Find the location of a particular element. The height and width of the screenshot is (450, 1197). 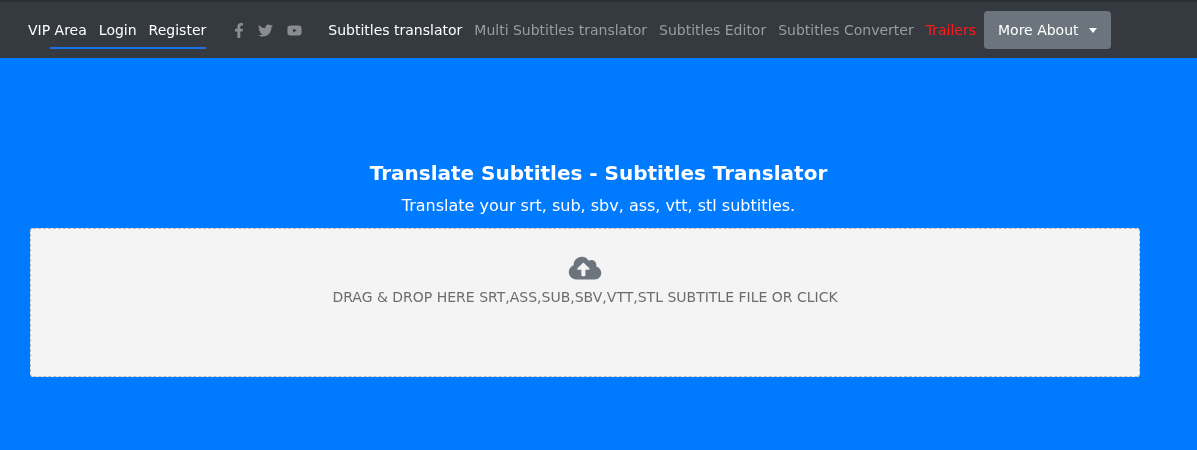

nav-link: Trailers is located at coordinates (950, 30).